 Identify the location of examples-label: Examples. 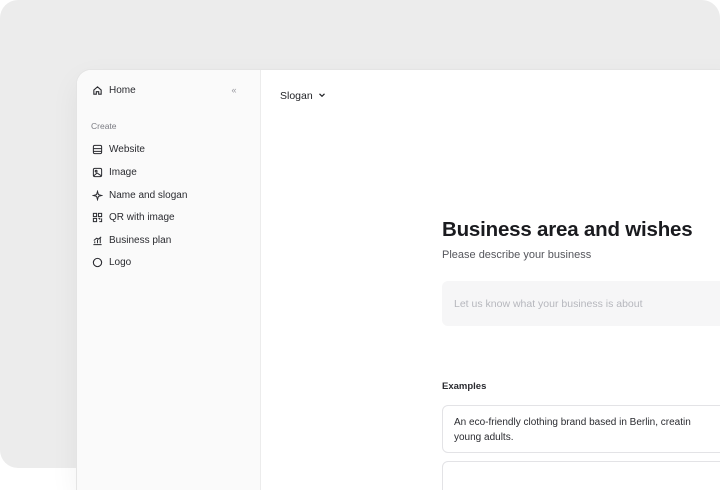
(464, 386).